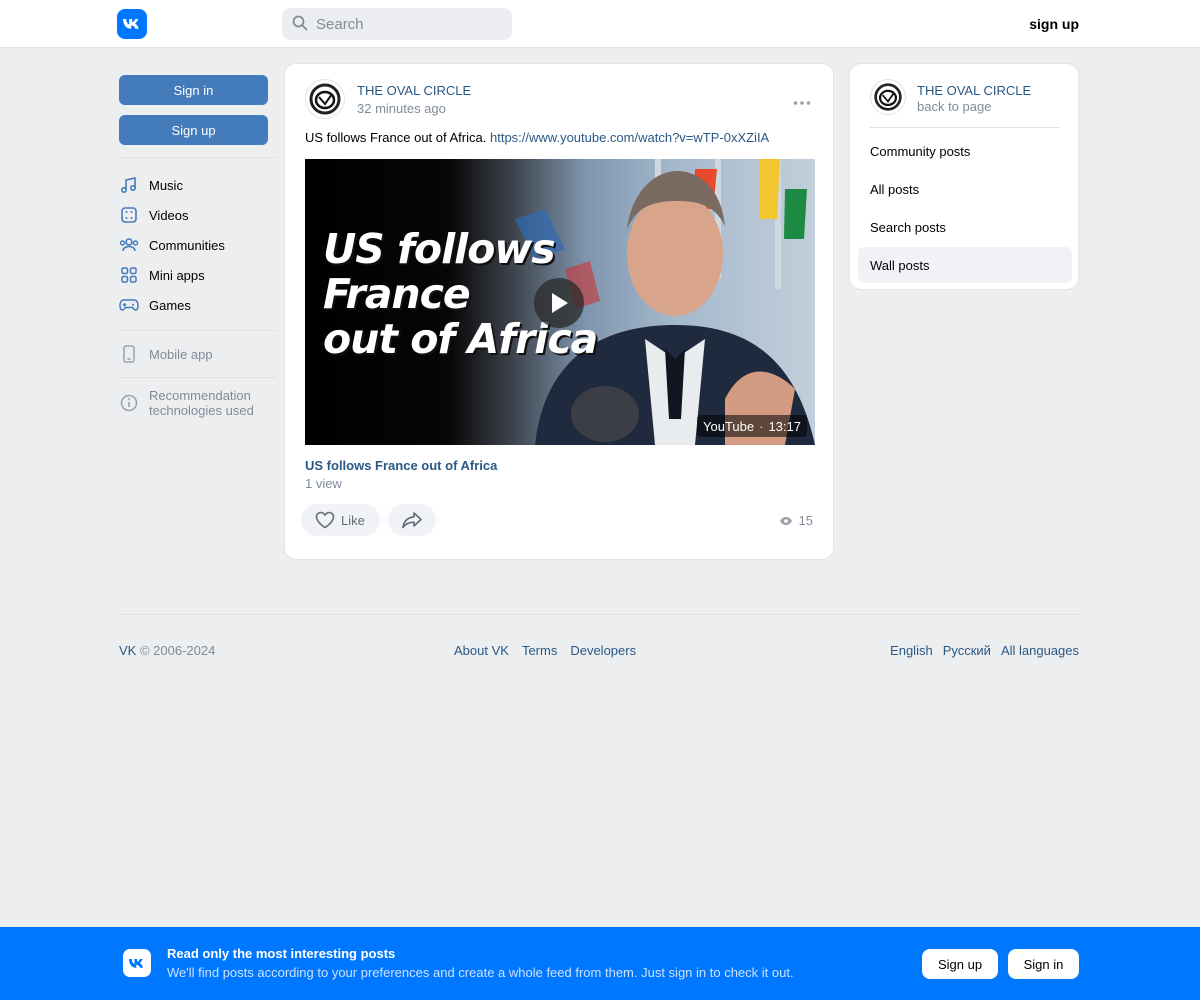 The height and width of the screenshot is (1000, 1200). What do you see at coordinates (166, 185) in the screenshot?
I see `nav-item-label: Music` at bounding box center [166, 185].